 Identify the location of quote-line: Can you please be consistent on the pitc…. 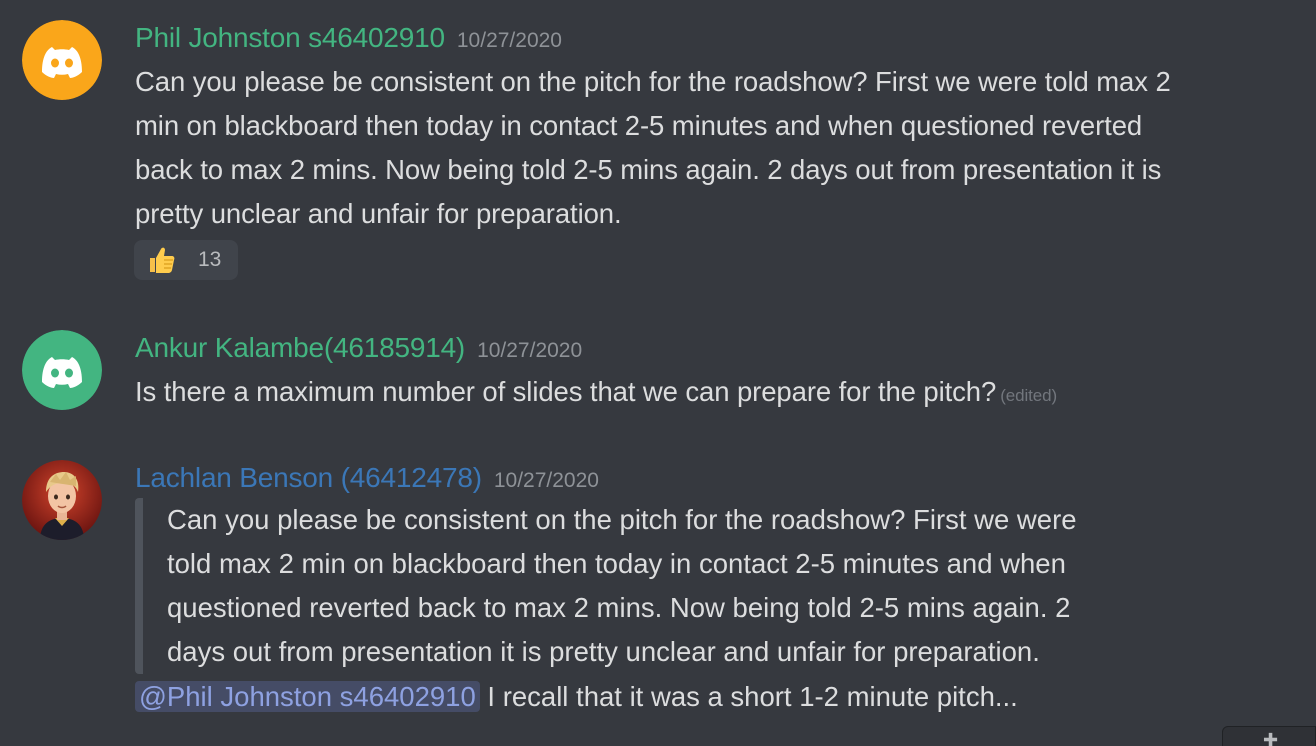
(622, 519).